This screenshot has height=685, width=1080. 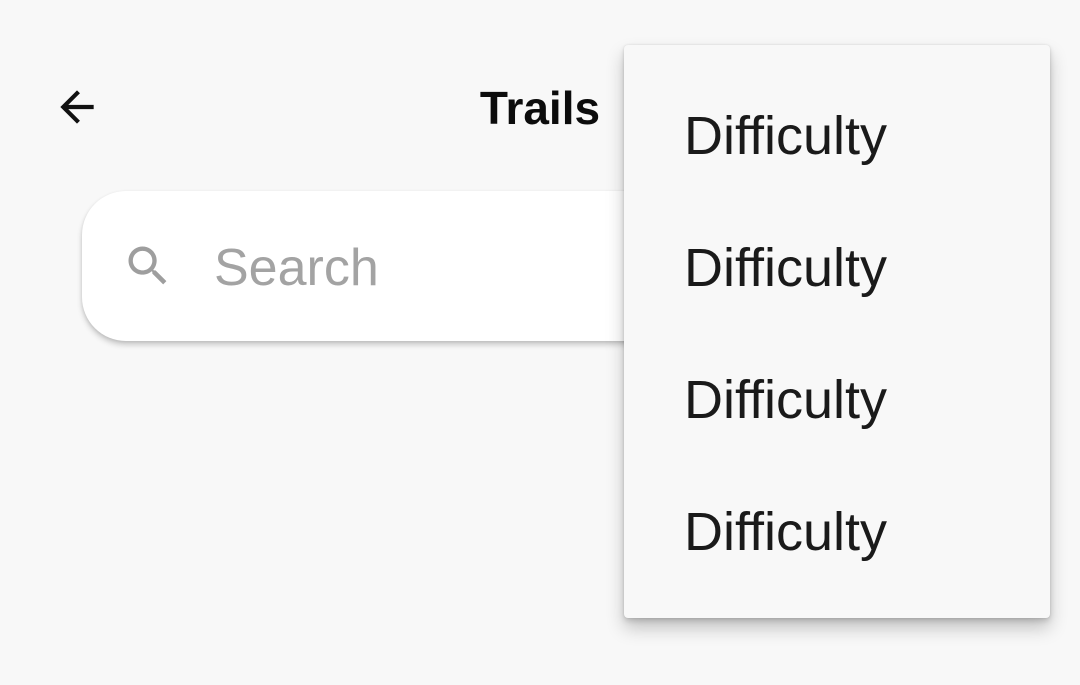 I want to click on search-input, so click(x=404, y=268).